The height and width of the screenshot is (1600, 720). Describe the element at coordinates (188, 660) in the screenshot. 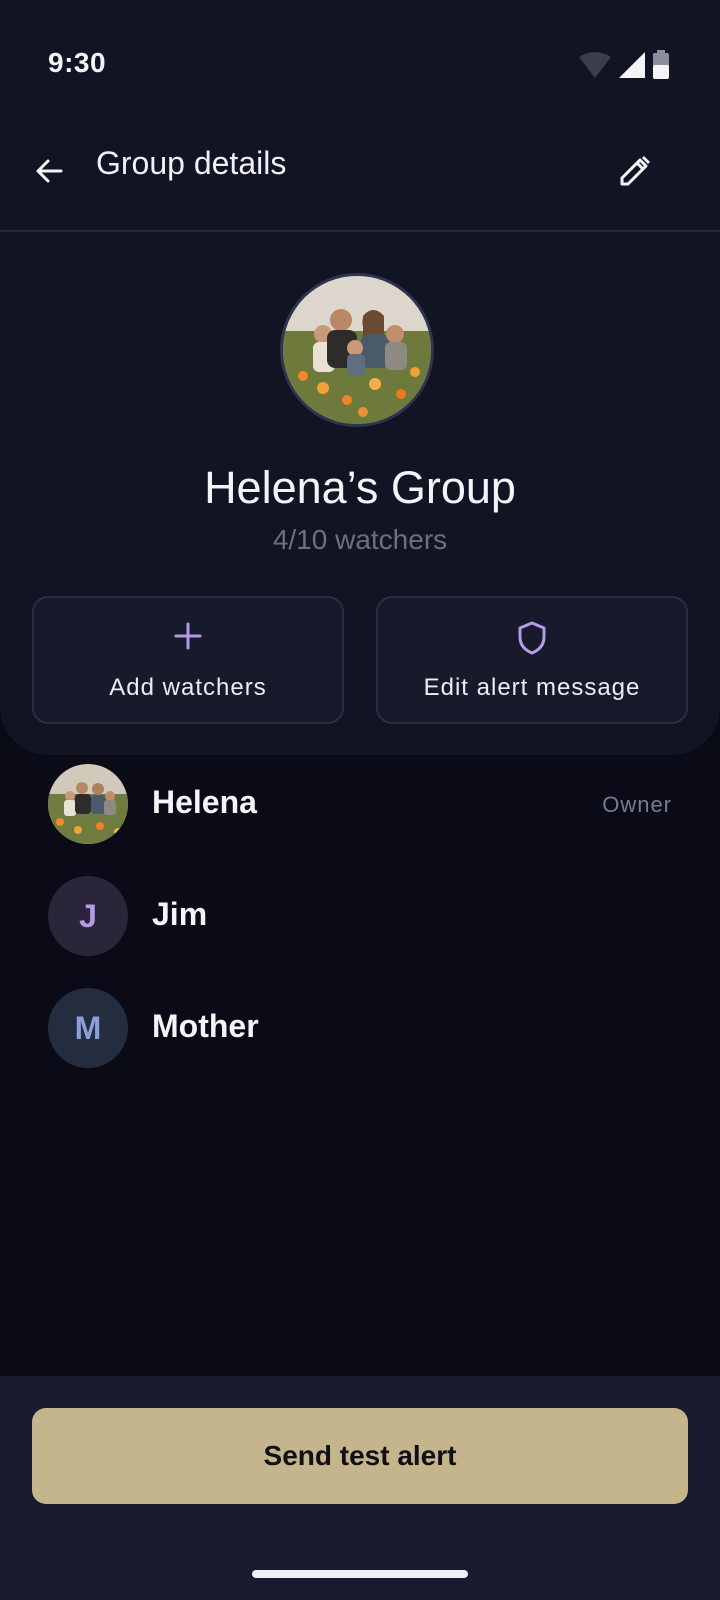

I see `add-watchers-button: Add watchers` at that location.